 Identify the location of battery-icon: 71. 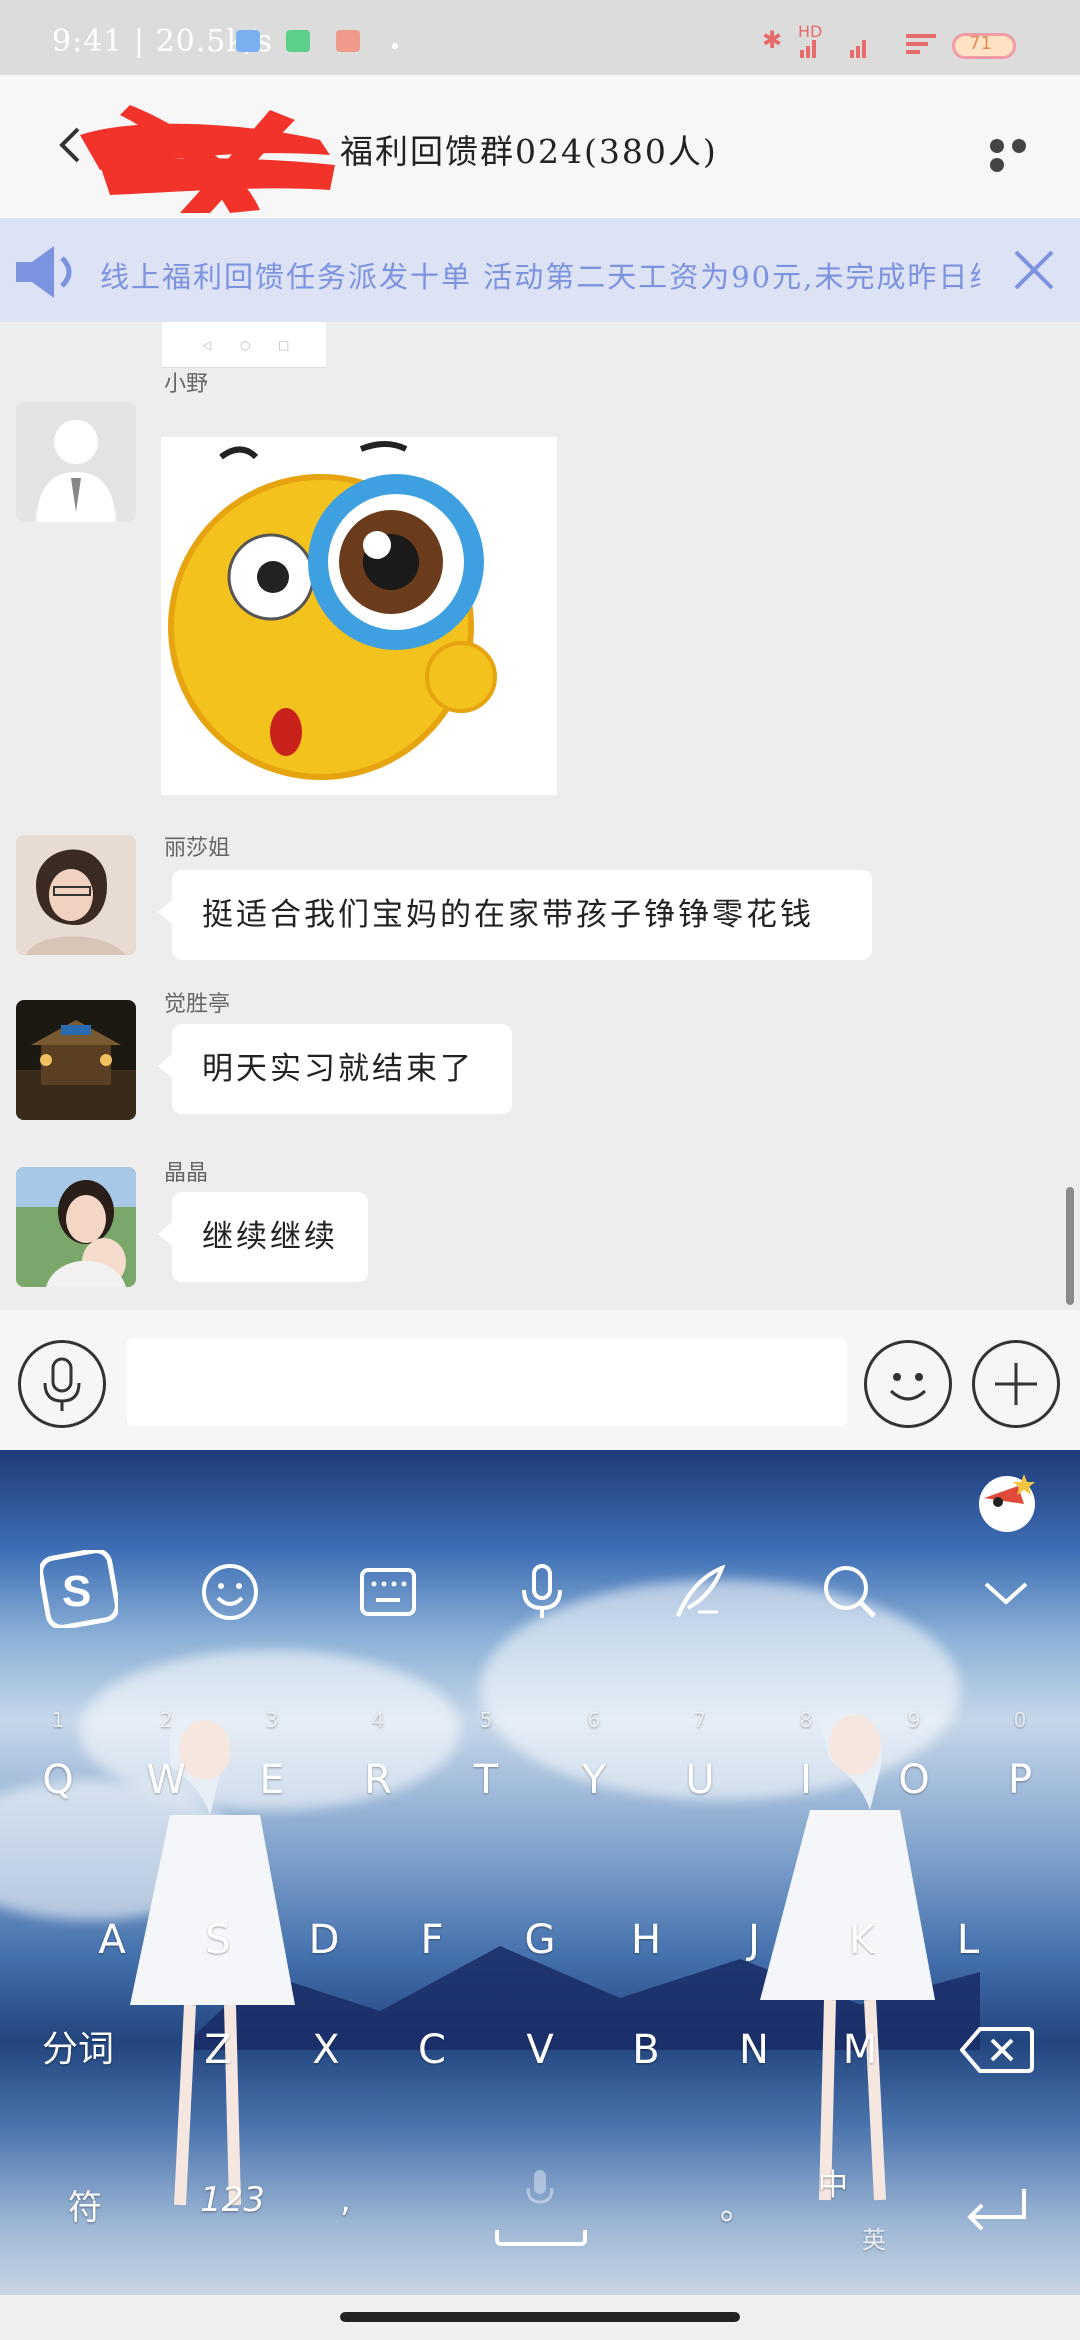
(984, 46).